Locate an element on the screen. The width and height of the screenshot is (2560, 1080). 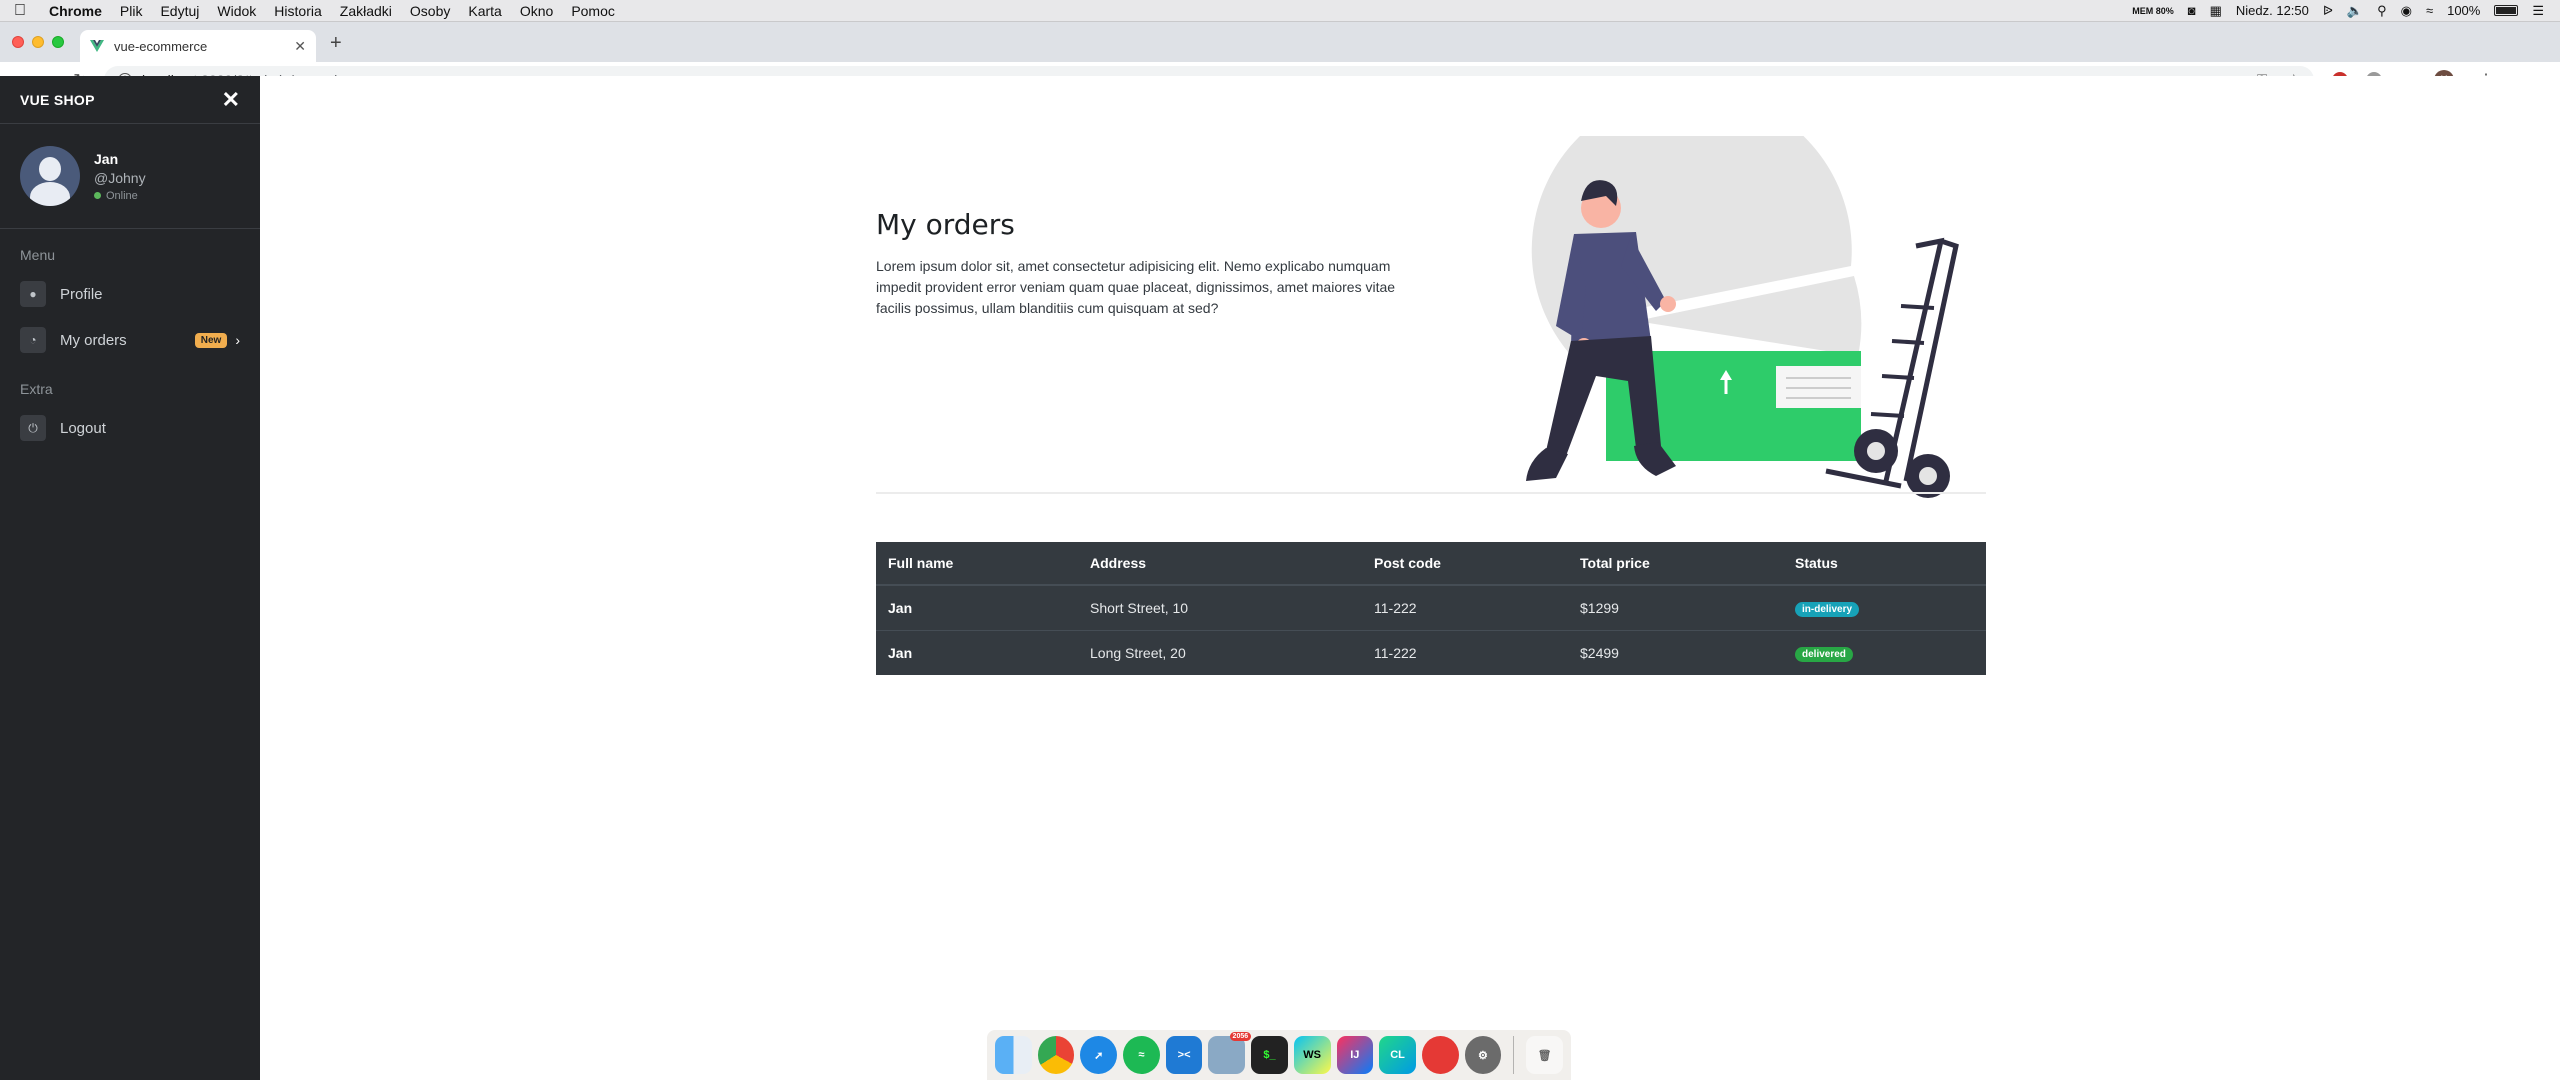
online-dot-icon is located at coordinates (97, 195).